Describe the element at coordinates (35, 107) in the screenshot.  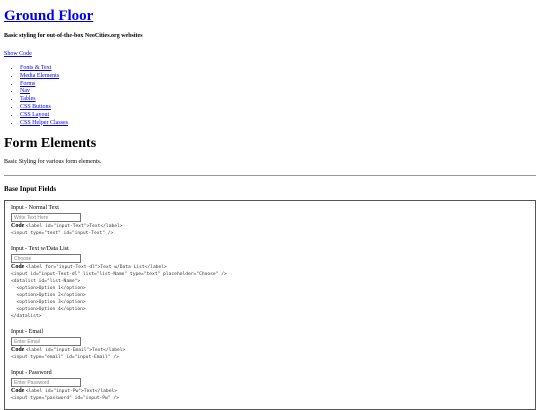
I see `nav-link-css-buttons: CSS Buttons` at that location.